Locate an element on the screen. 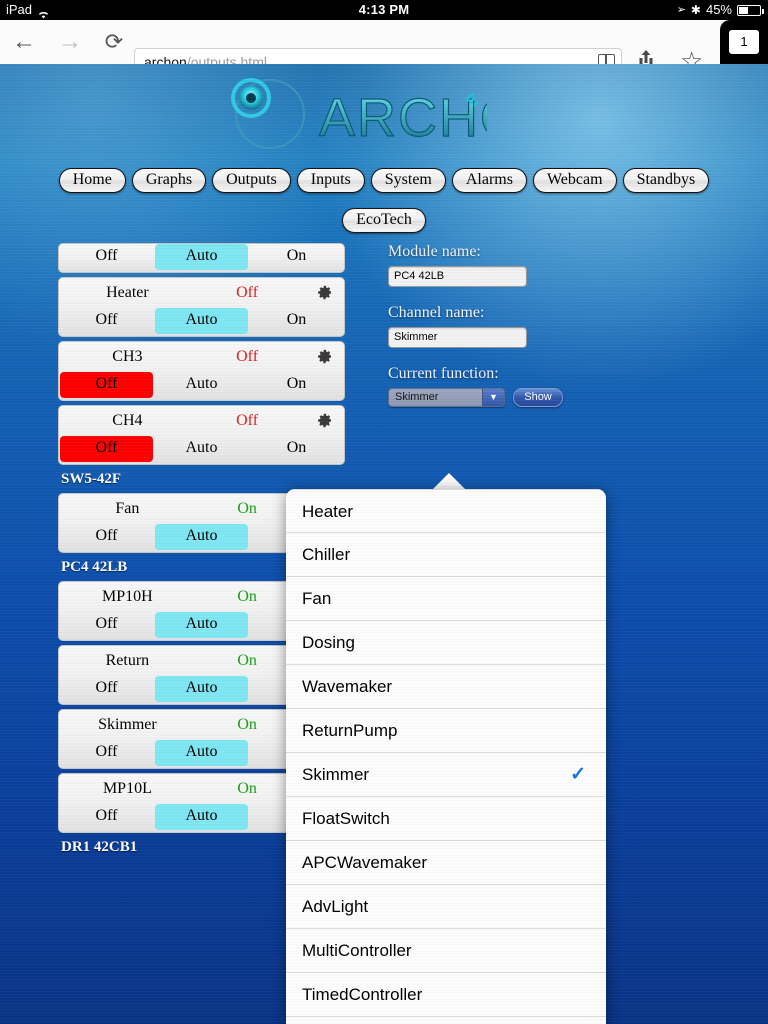 This screenshot has width=768, height=1024. chevron-down-icon: ▼ is located at coordinates (493, 397).